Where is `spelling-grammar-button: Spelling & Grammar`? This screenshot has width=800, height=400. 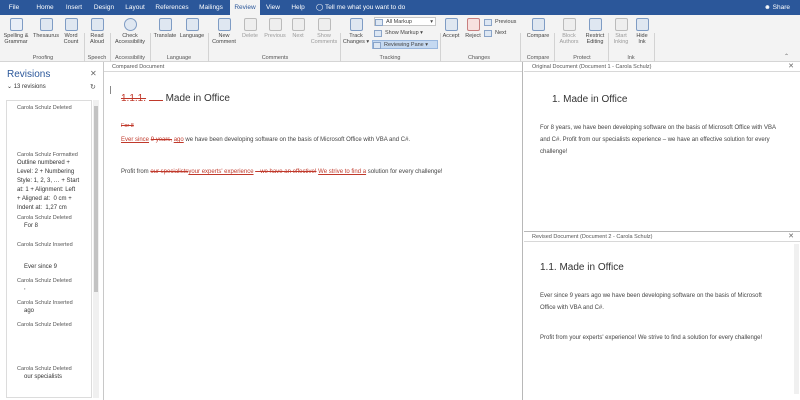
spelling-grammar-button: Spelling & Grammar is located at coordinates (16, 31).